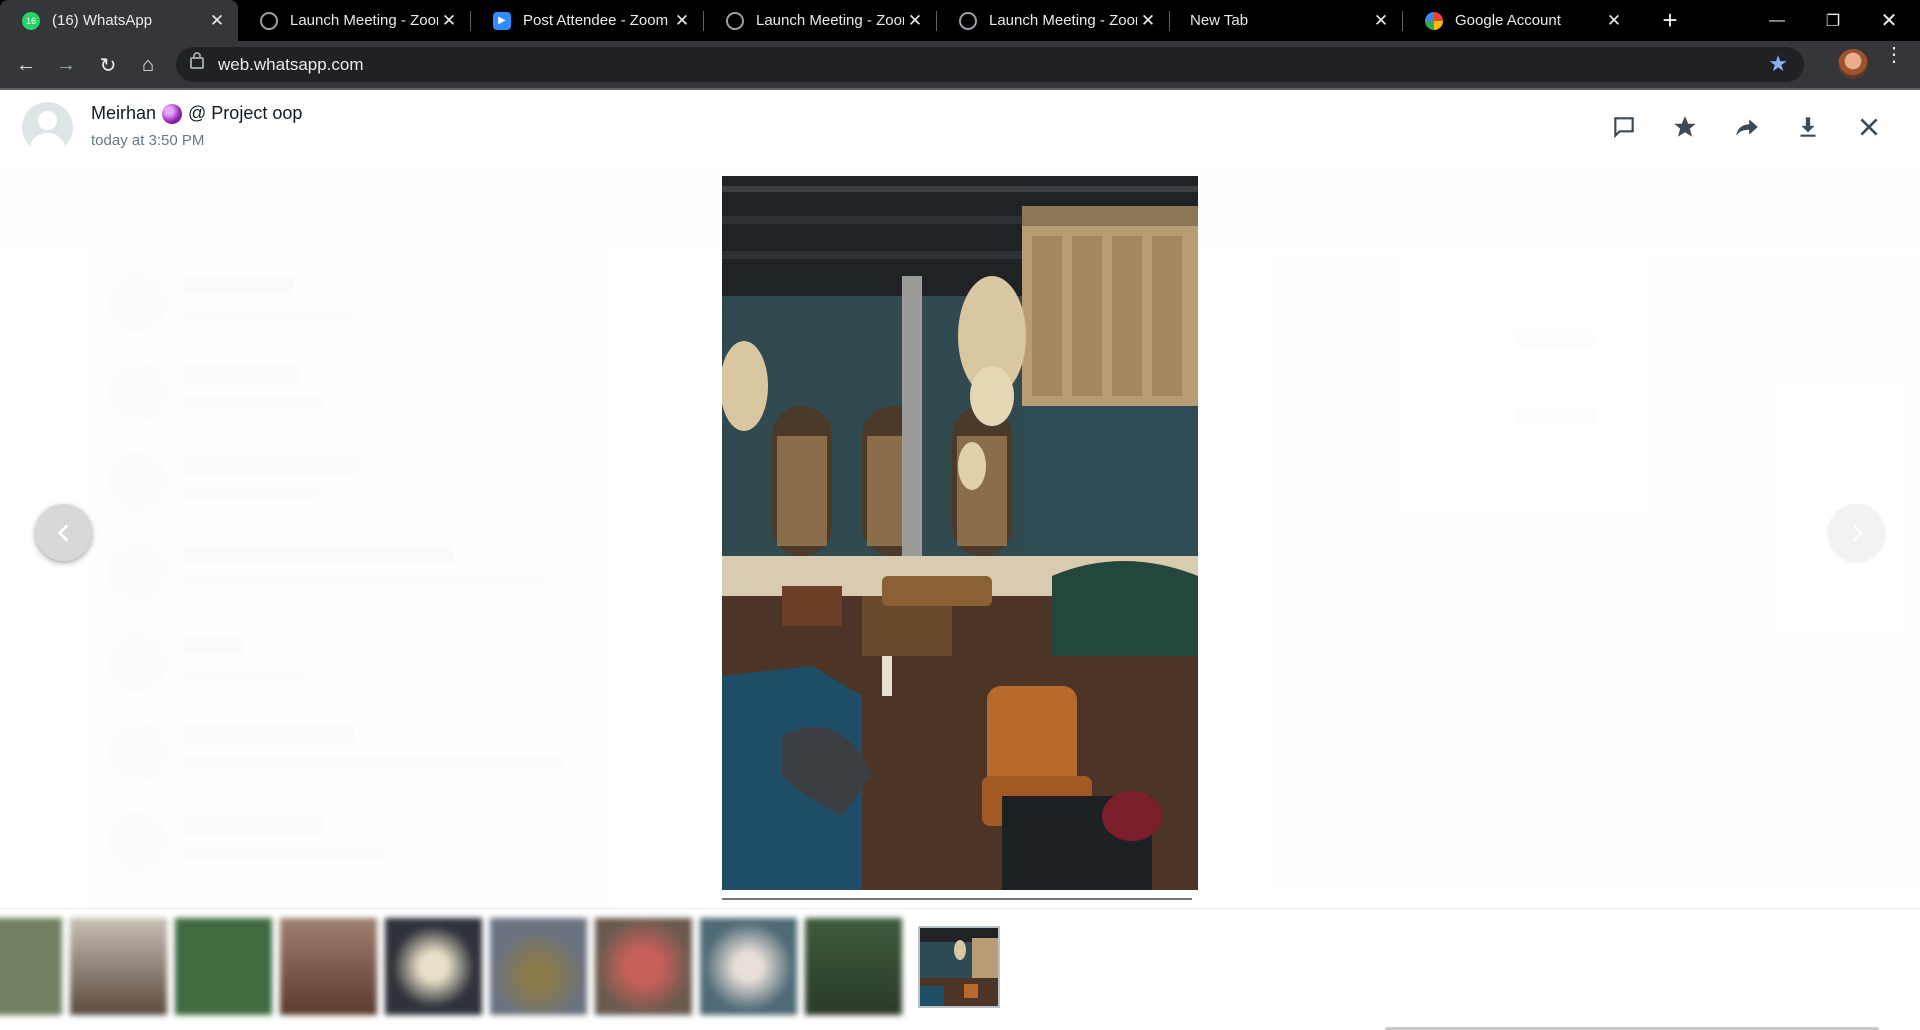  Describe the element at coordinates (1670, 20) in the screenshot. I see `new-tab-plus-icon: +` at that location.